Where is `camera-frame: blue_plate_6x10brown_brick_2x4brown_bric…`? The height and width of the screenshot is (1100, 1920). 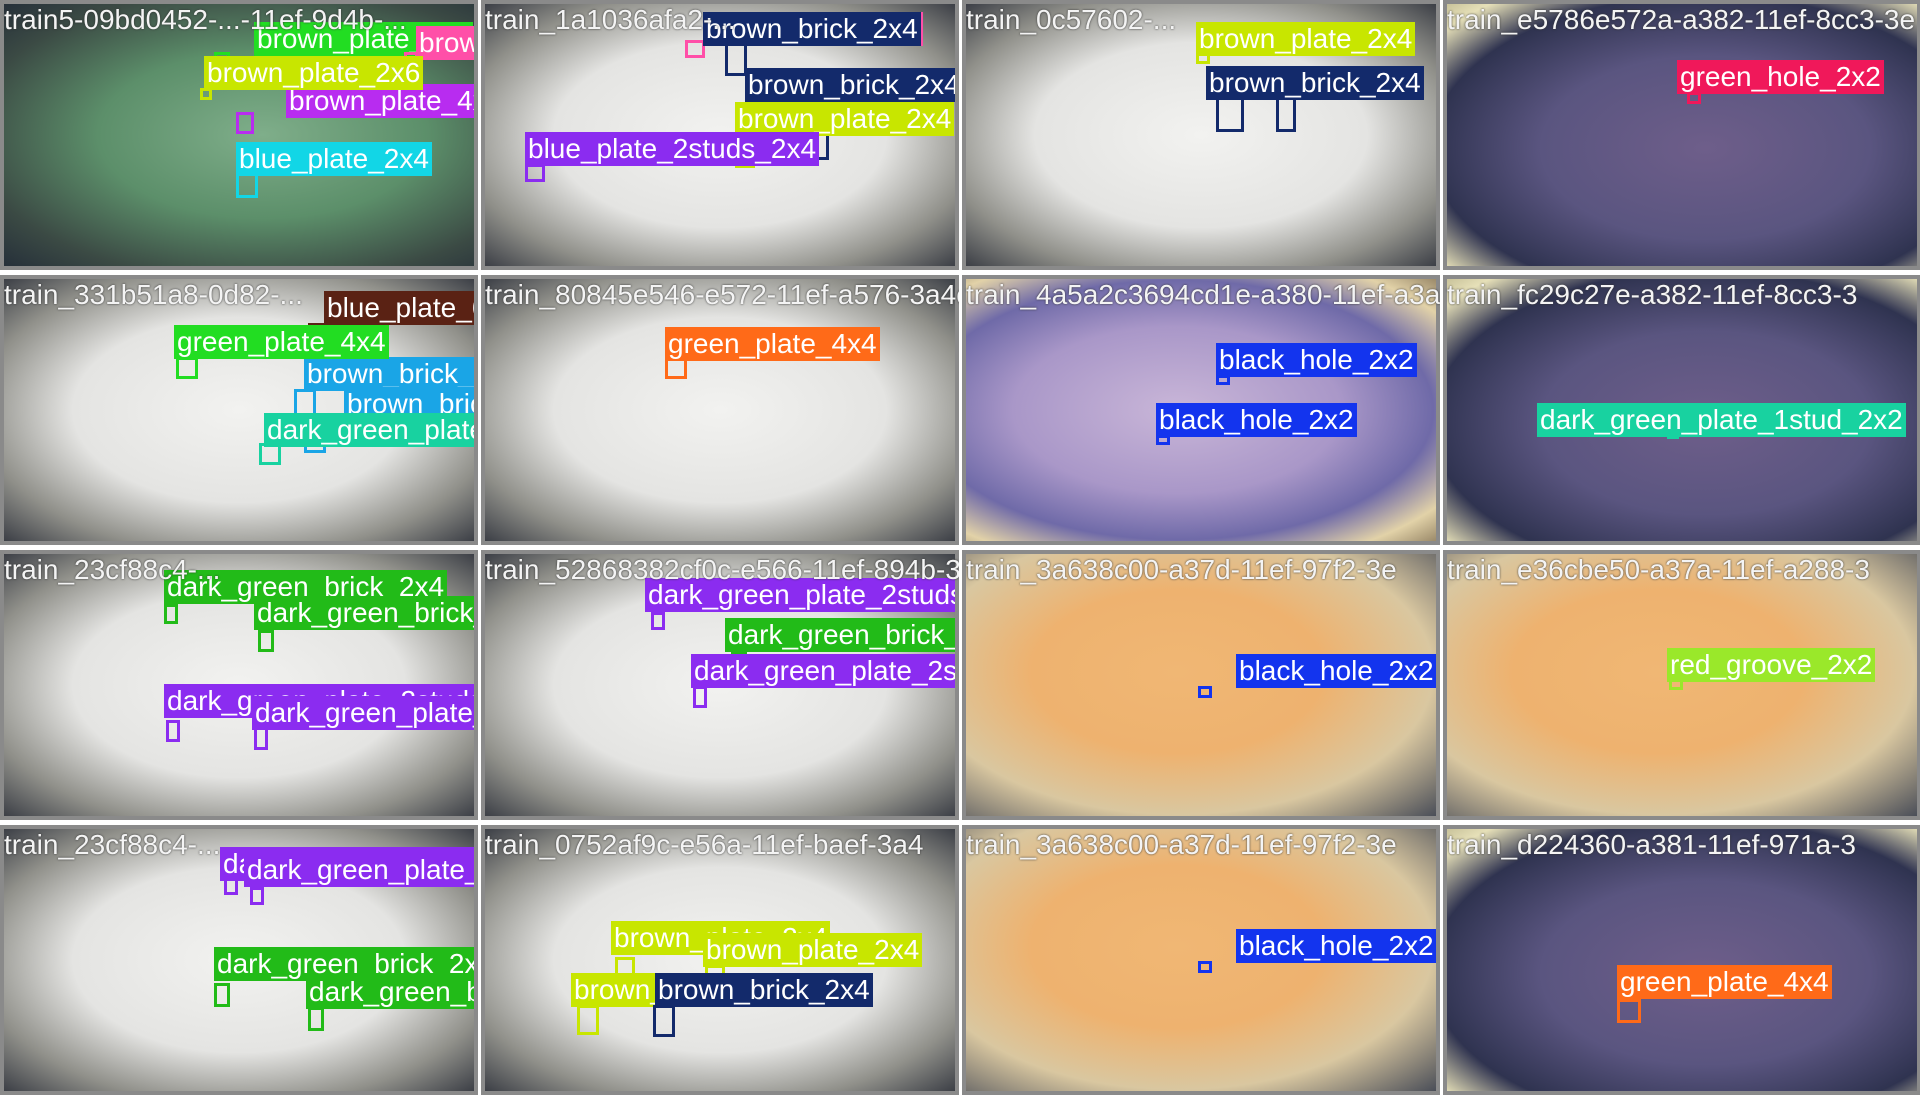 camera-frame: blue_plate_6x10brown_brick_2x4brown_bric… is located at coordinates (239, 410).